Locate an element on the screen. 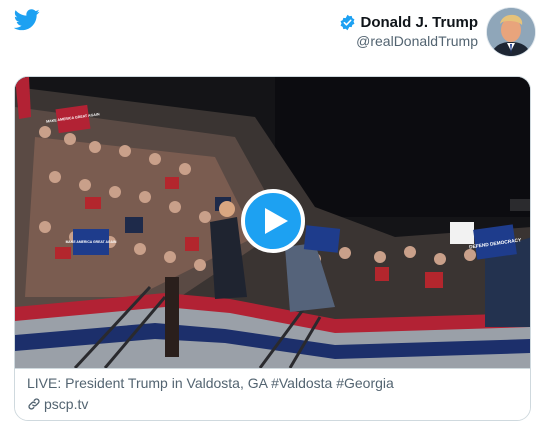  card-domain: pscp.tv is located at coordinates (57, 404).